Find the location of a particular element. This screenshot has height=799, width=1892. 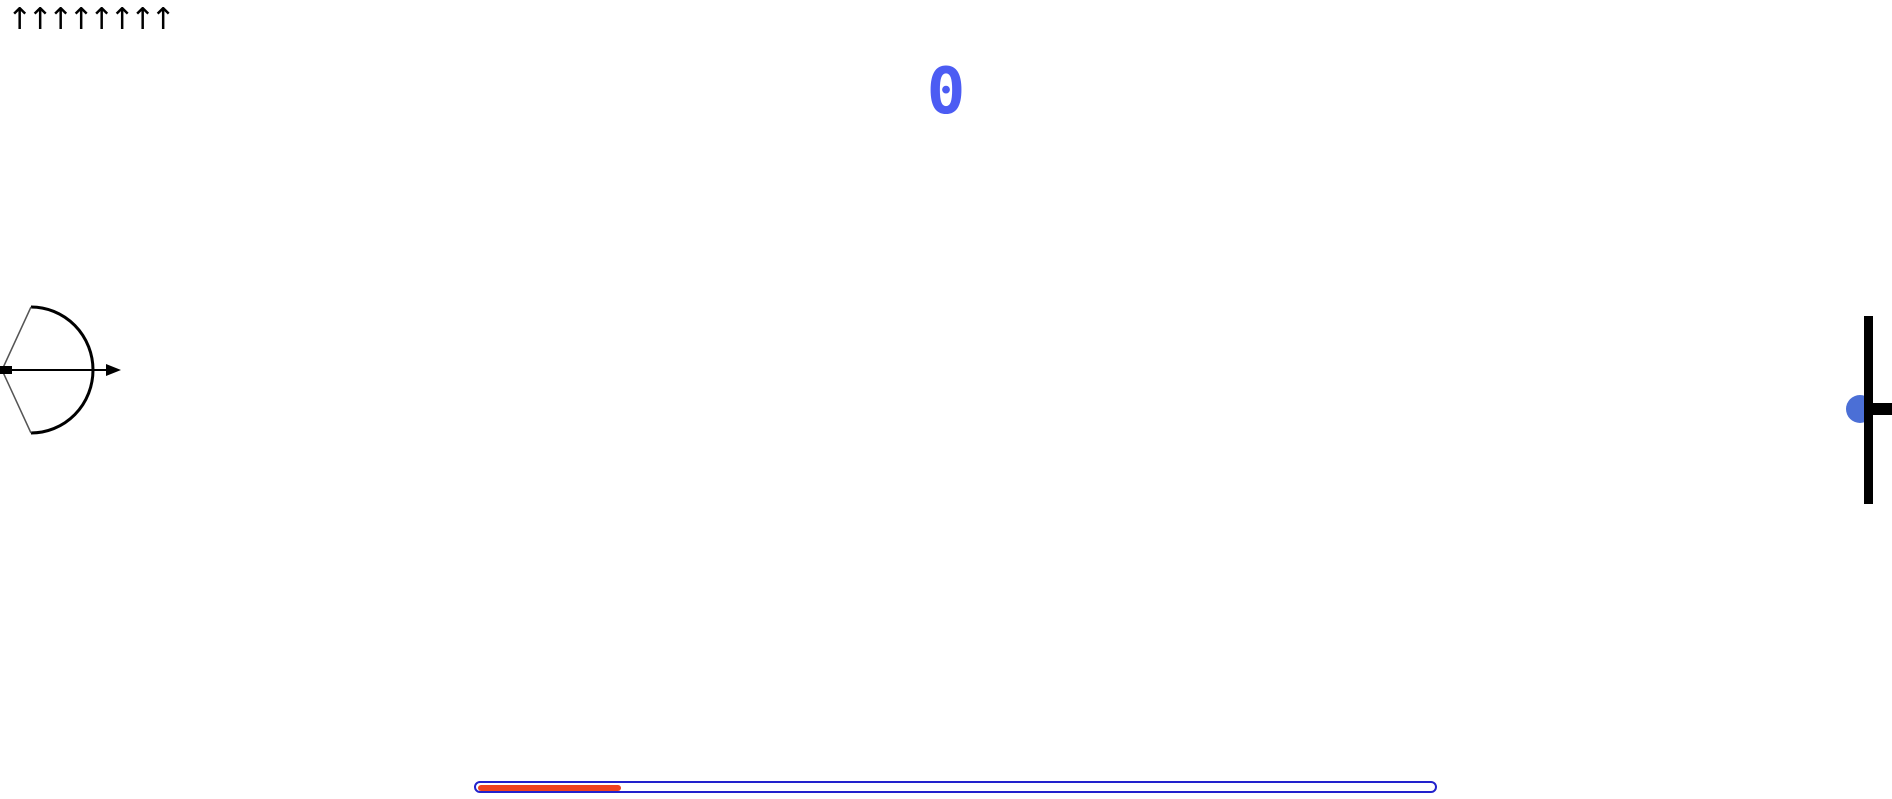

bow-icon is located at coordinates (65, 370).